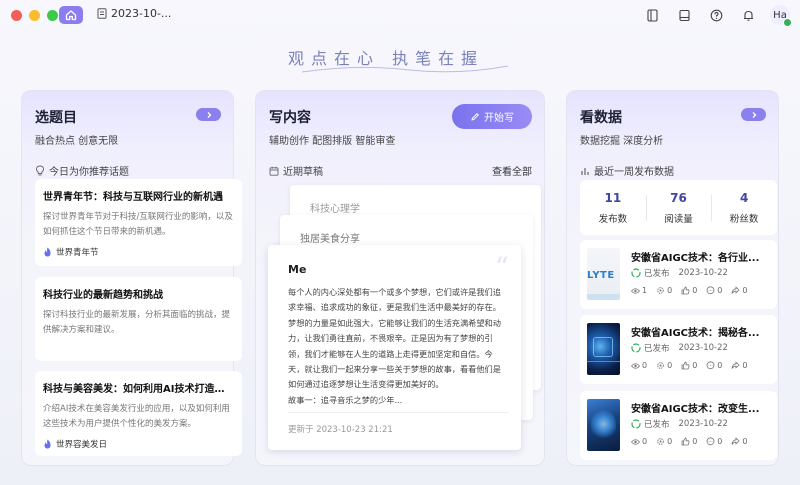 Image resolution: width=800 pixels, height=485 pixels. Describe the element at coordinates (720, 290) in the screenshot. I see `comments-value: 0` at that location.